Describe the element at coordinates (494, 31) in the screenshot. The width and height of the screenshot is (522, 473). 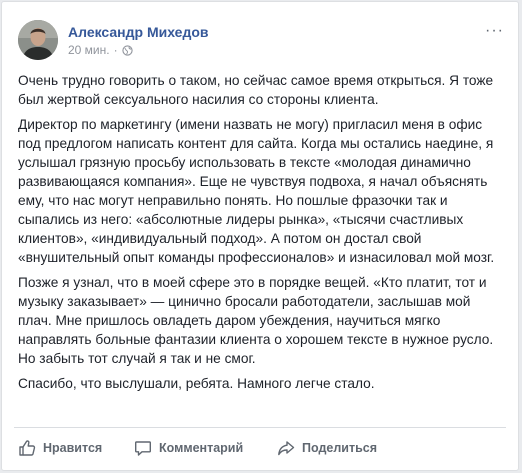
I see `more-options-icon: ···` at that location.